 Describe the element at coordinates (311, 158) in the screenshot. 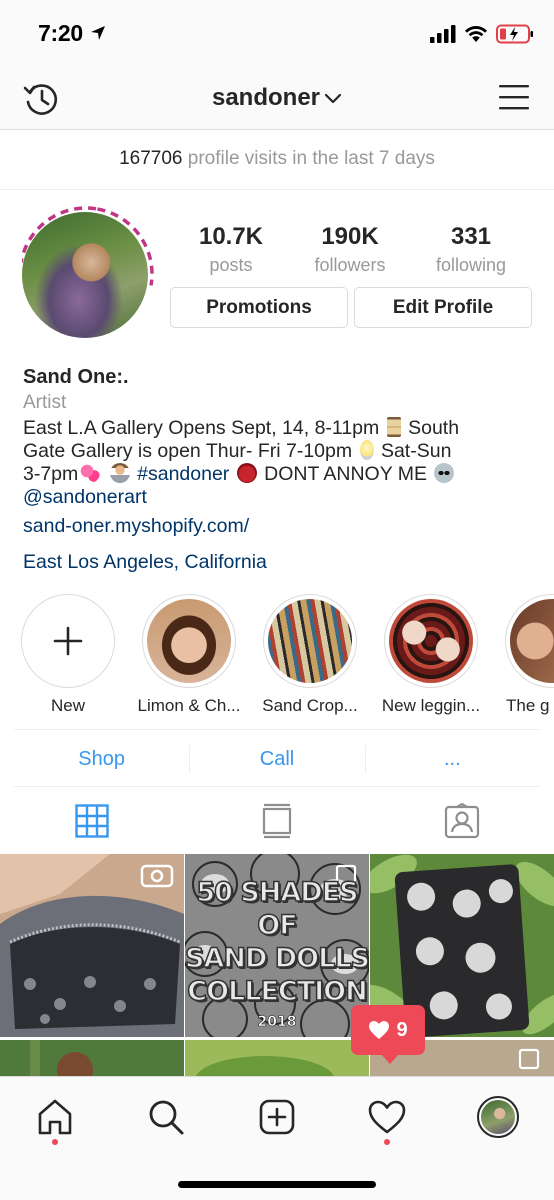

I see `profile-visits-text: profile visits in the last 7 days` at that location.